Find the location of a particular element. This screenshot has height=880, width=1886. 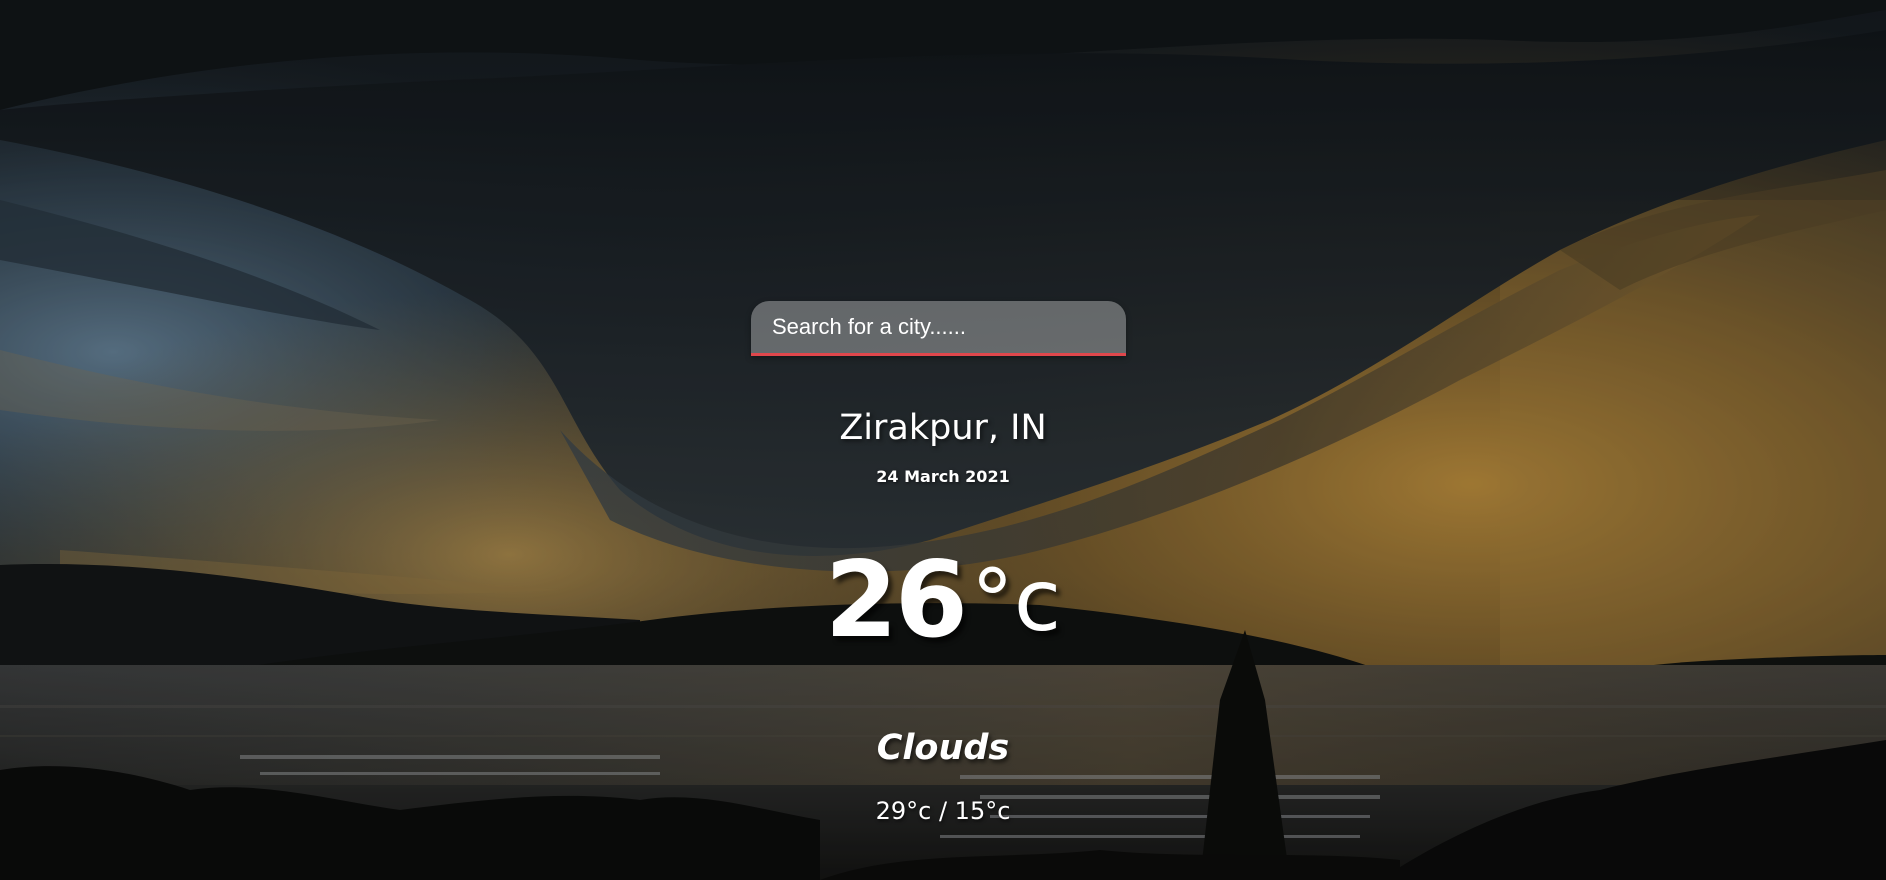

weather-condition: Clouds is located at coordinates (943, 748).